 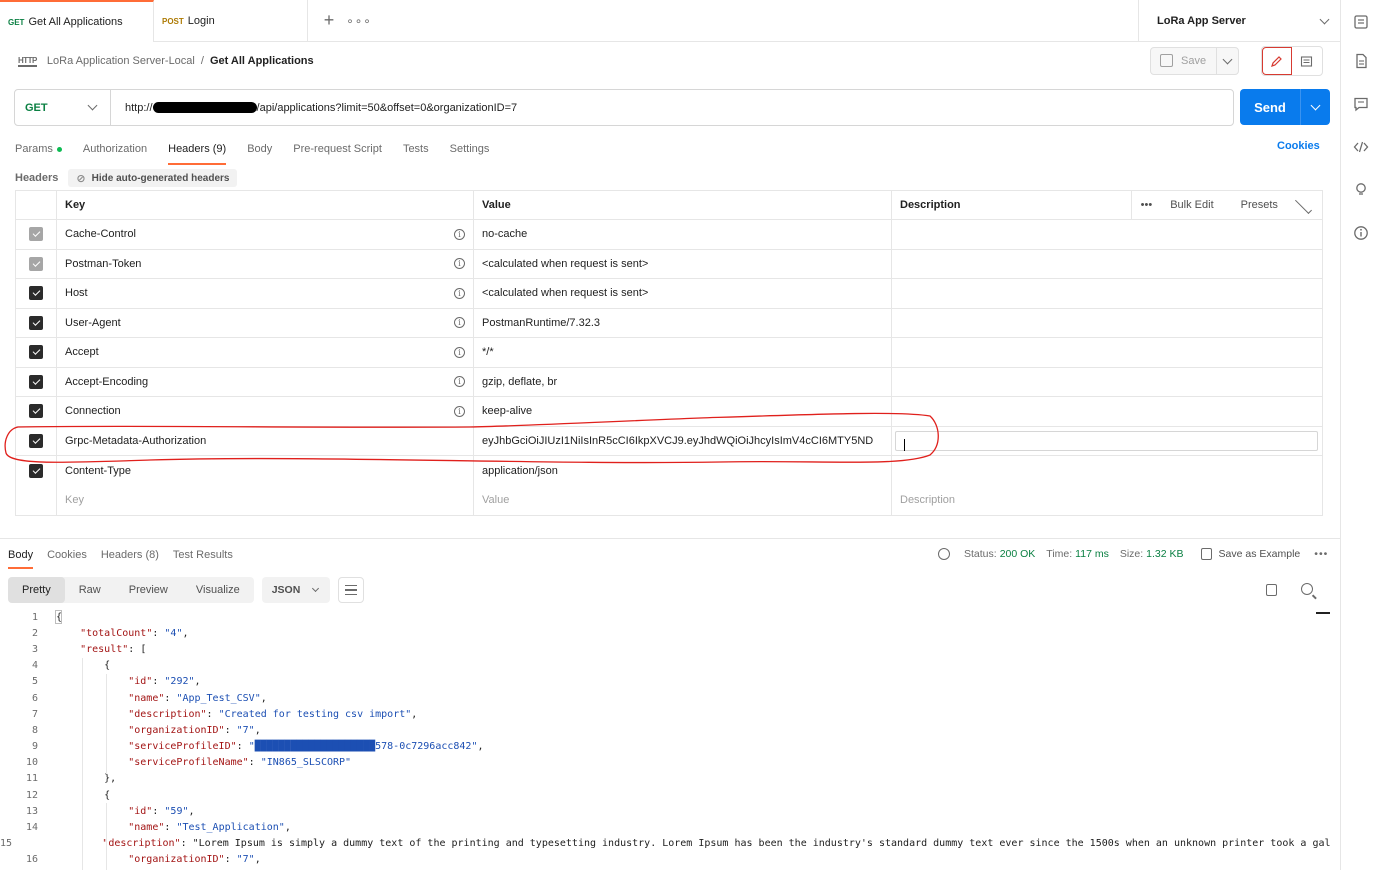 I want to click on cookies-link: Cookies, so click(x=1298, y=146).